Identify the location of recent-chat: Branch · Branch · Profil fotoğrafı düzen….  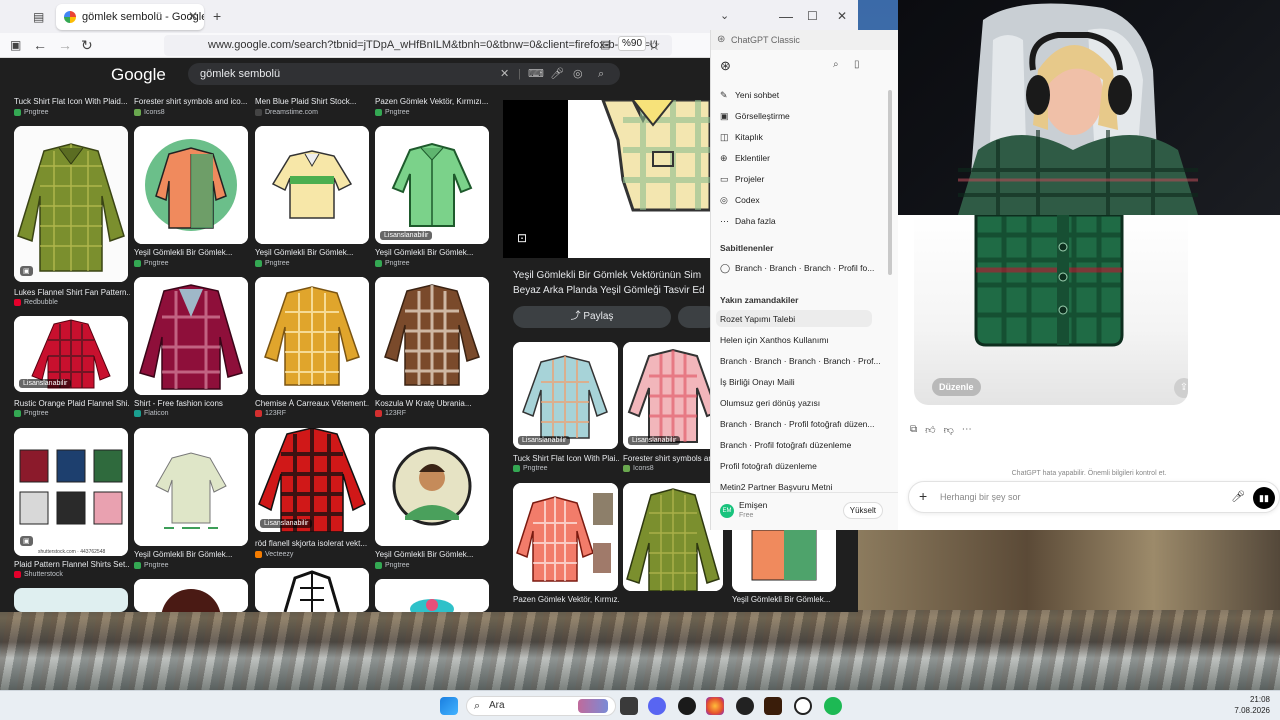
(800, 424).